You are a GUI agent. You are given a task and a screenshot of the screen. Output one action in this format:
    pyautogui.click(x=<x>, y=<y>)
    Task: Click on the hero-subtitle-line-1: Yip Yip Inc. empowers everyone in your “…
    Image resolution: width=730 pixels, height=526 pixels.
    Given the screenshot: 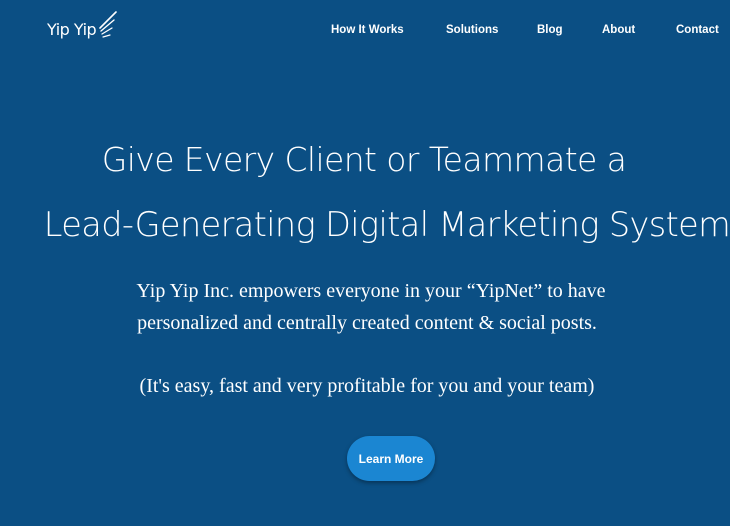 What is the action you would take?
    pyautogui.click(x=371, y=291)
    